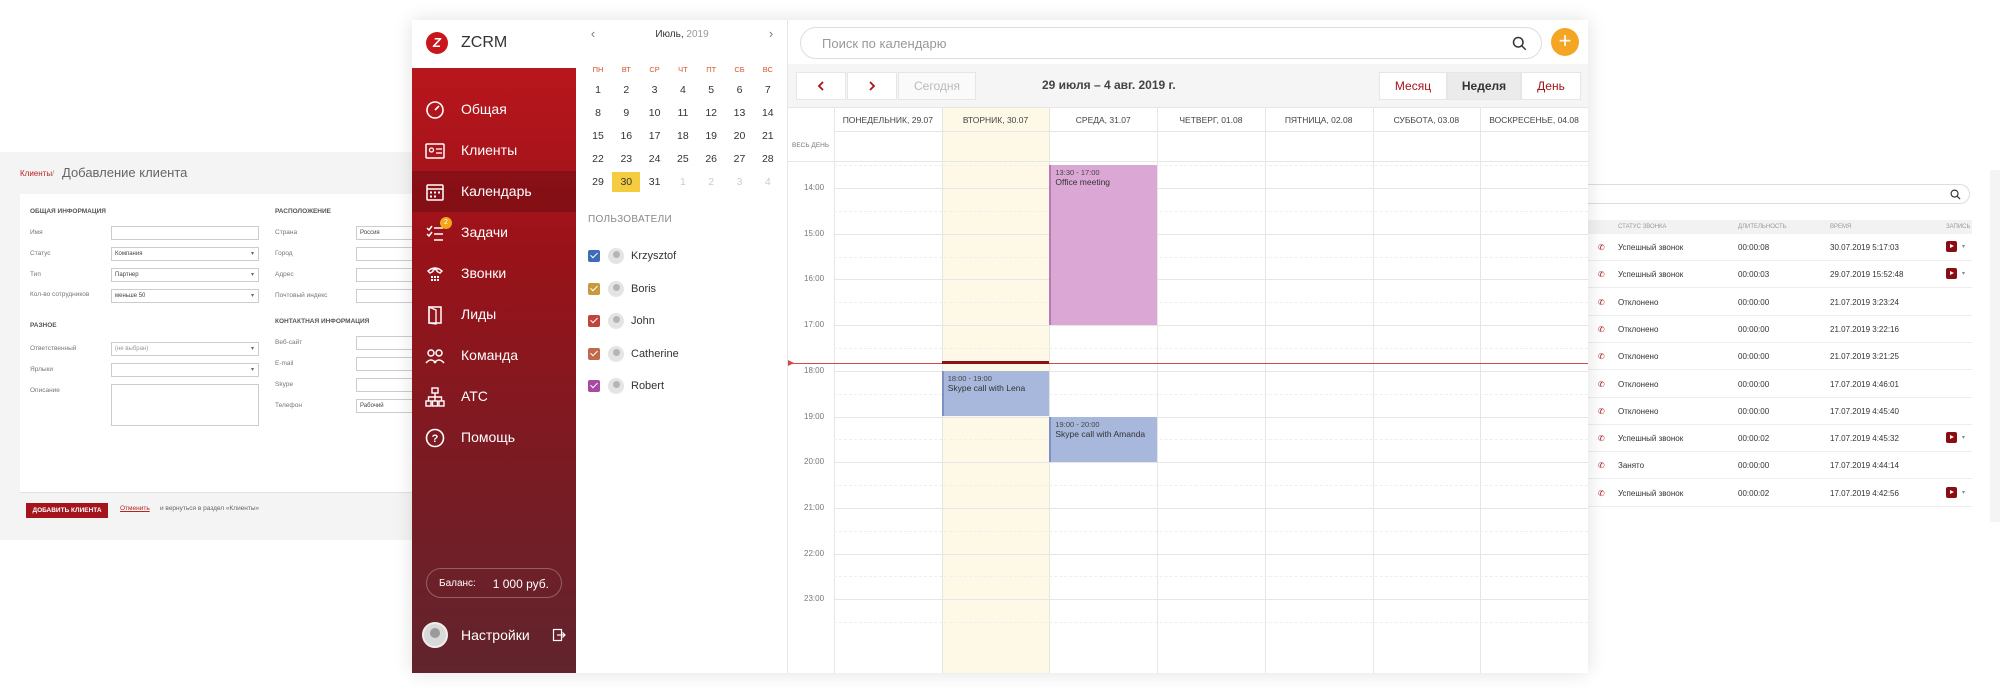 The height and width of the screenshot is (692, 2000). Describe the element at coordinates (1771, 302) in the screenshot. I see `table-row: 062✆Отклонено00:00:0021.07.2019 3:23:24` at that location.